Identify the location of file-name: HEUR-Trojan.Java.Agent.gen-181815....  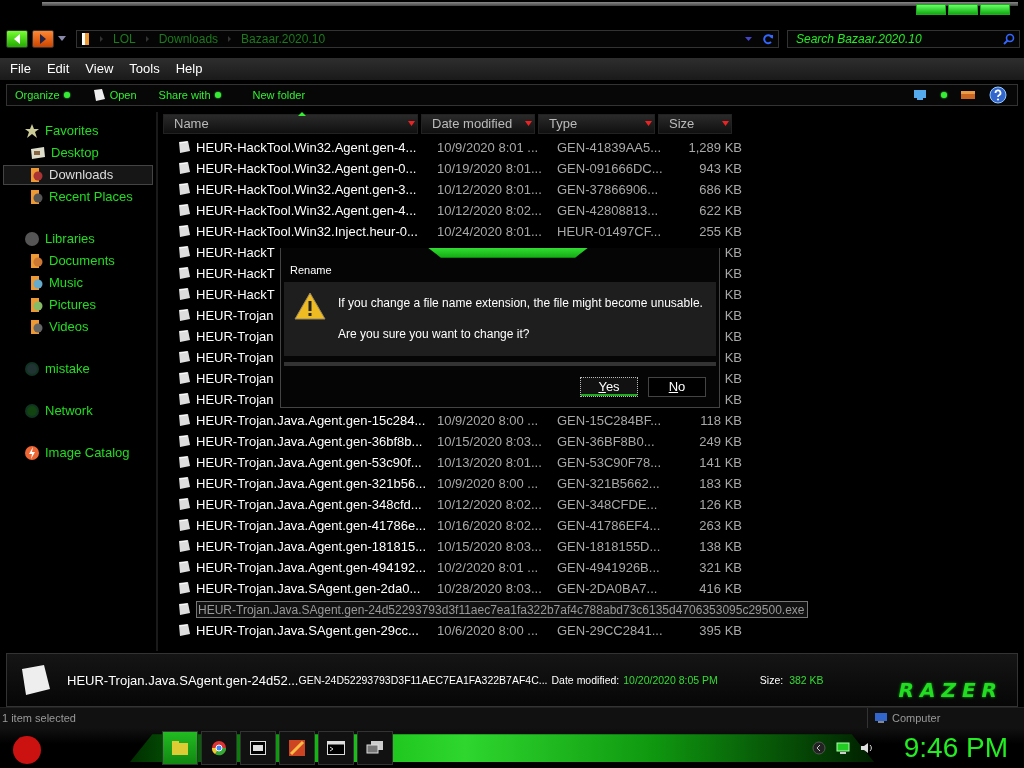
(311, 546).